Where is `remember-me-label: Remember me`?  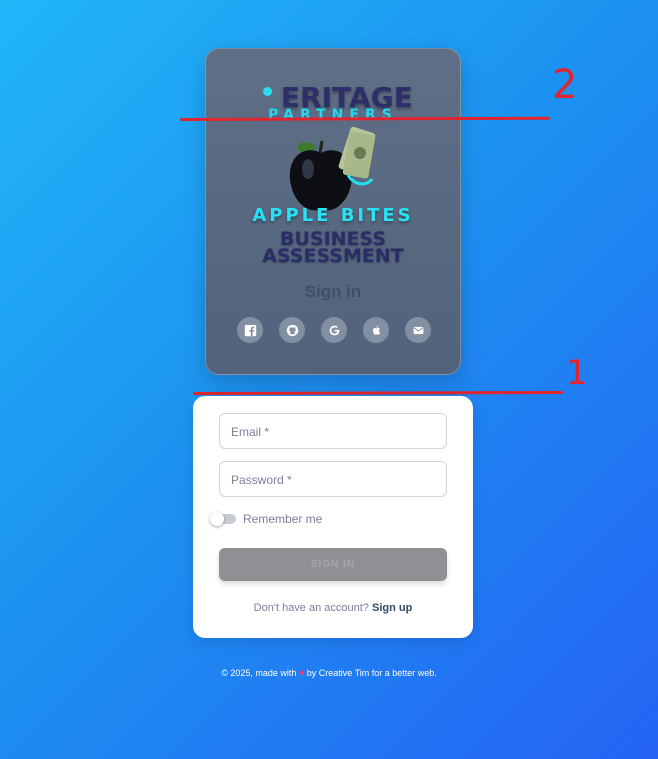 remember-me-label: Remember me is located at coordinates (283, 519).